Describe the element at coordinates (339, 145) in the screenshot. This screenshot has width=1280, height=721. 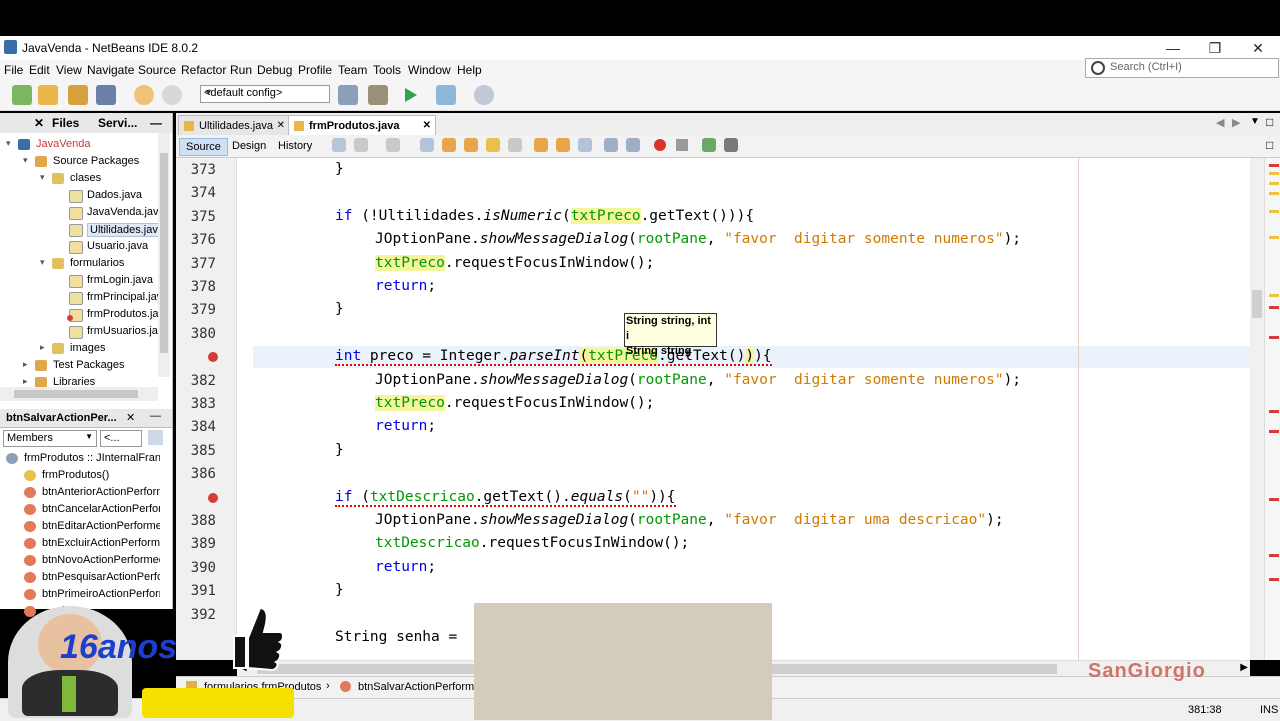
I see `last-edit-icon` at that location.